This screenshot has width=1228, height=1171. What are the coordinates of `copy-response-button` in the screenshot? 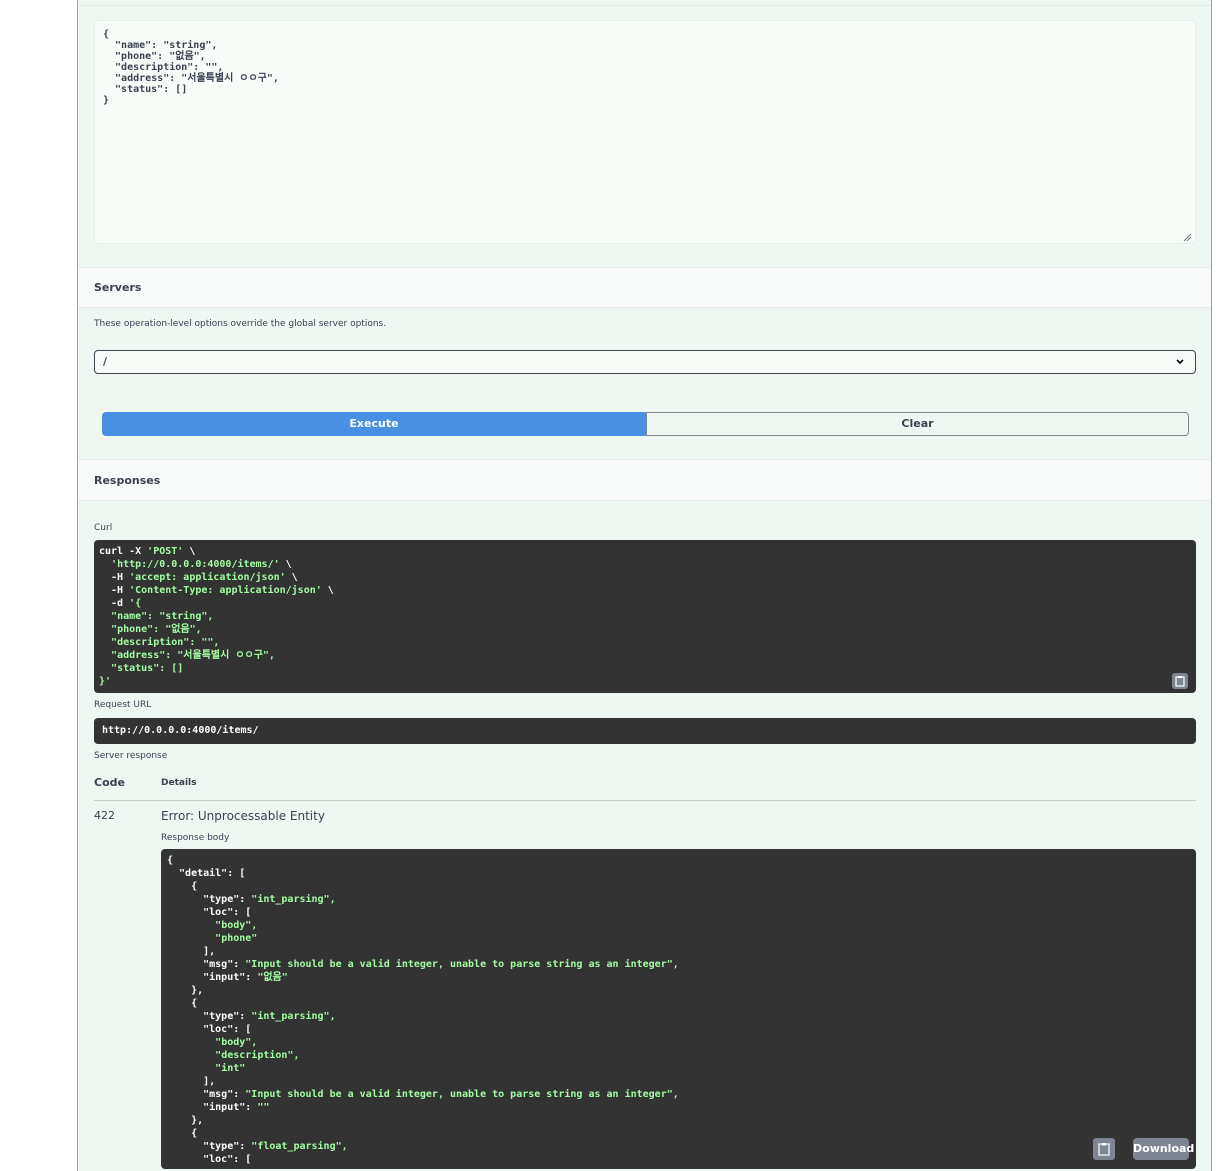 It's located at (1104, 1149).